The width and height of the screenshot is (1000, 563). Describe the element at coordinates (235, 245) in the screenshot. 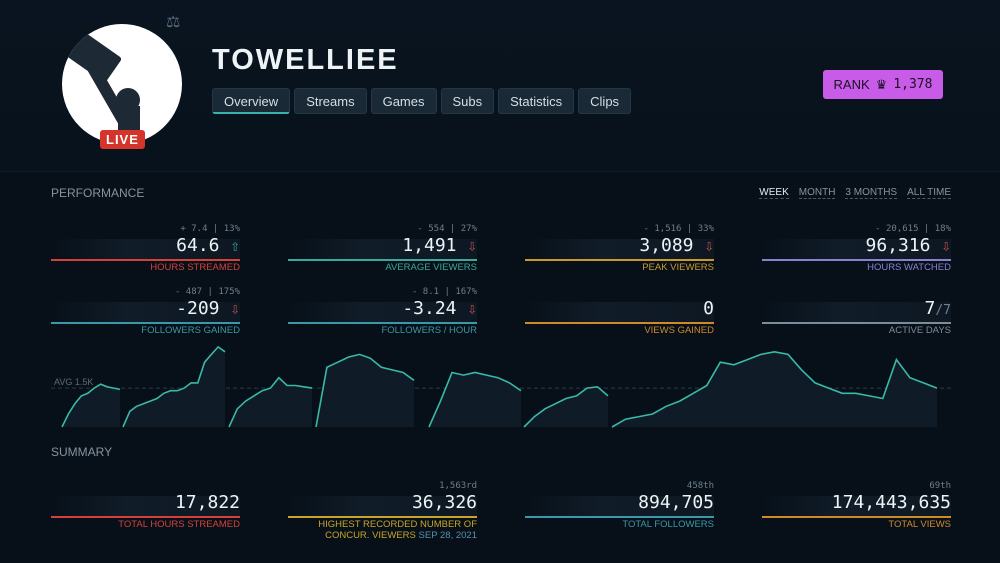

I see `arrow-up-icon: ⇧` at that location.